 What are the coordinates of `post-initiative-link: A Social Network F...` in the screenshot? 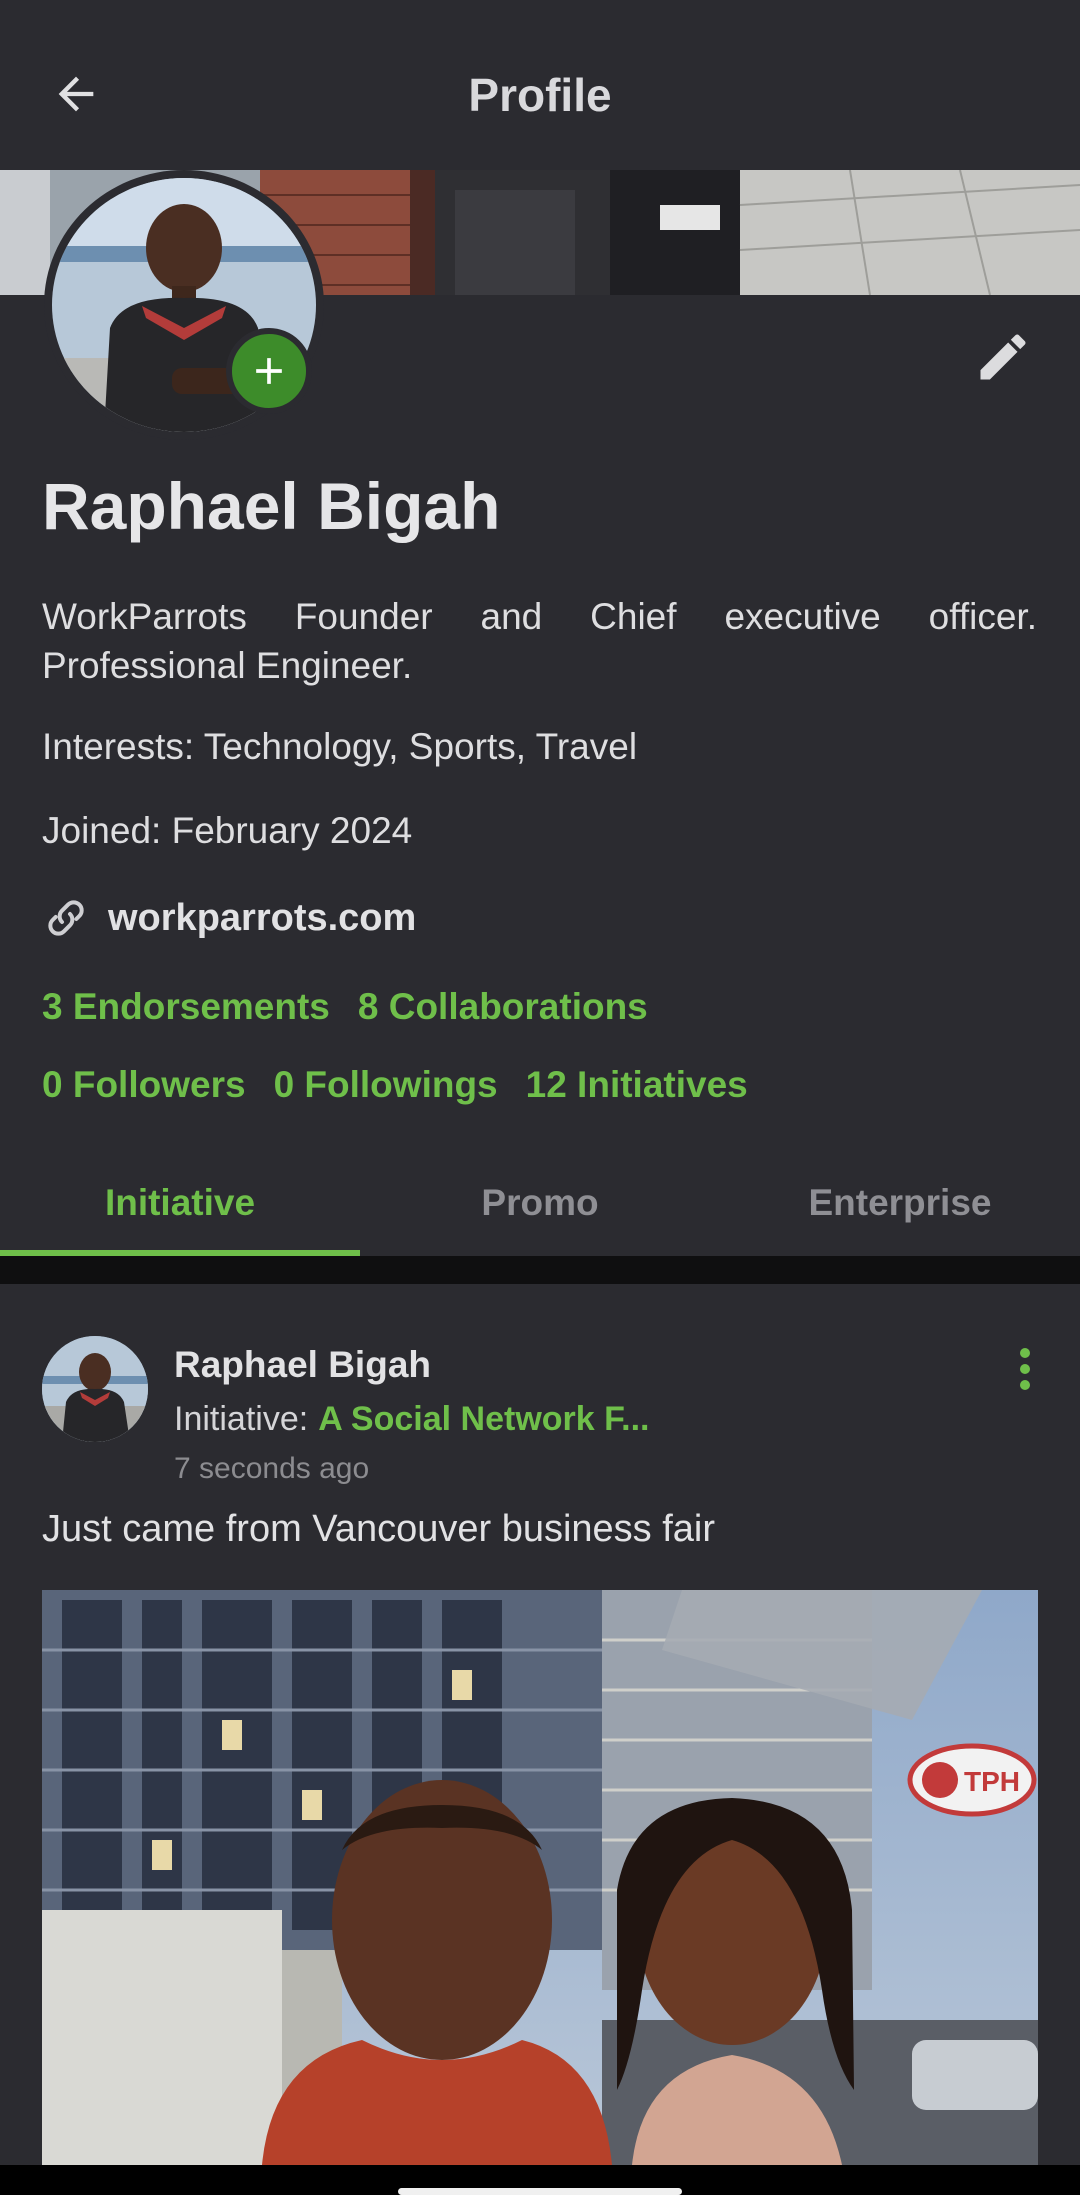 It's located at (483, 1419).